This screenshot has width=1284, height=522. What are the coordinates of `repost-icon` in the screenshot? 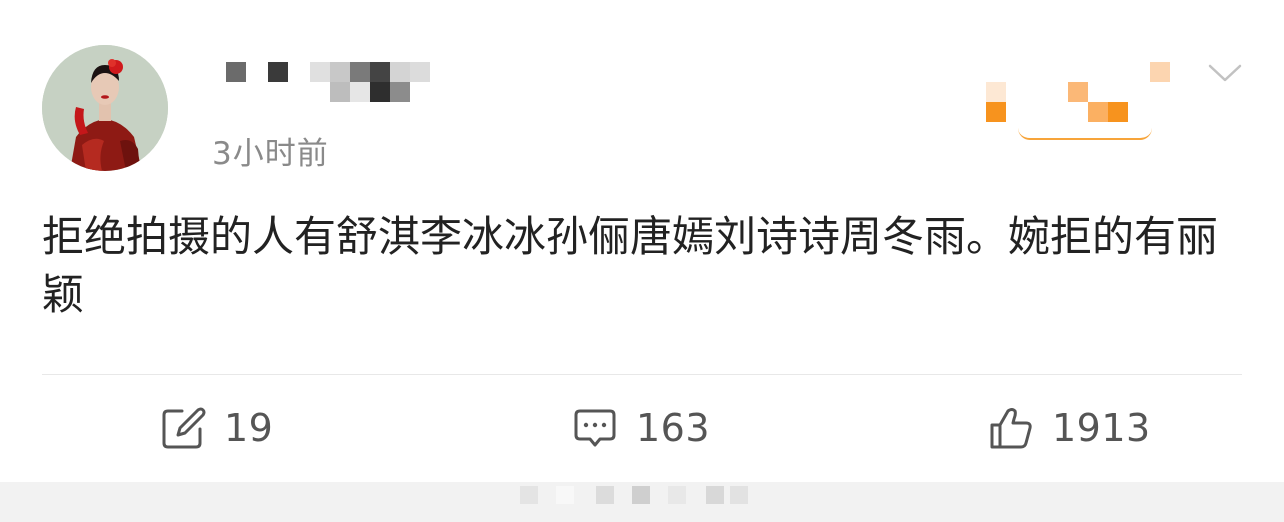 It's located at (184, 428).